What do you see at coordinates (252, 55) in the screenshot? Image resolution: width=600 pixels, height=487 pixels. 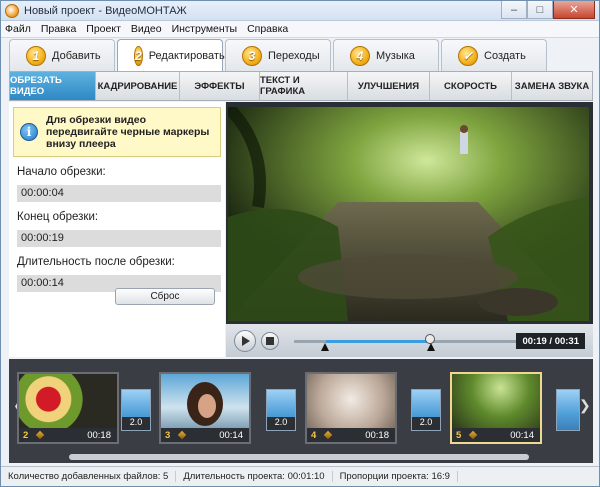 I see `step-number-icon: 3` at bounding box center [252, 55].